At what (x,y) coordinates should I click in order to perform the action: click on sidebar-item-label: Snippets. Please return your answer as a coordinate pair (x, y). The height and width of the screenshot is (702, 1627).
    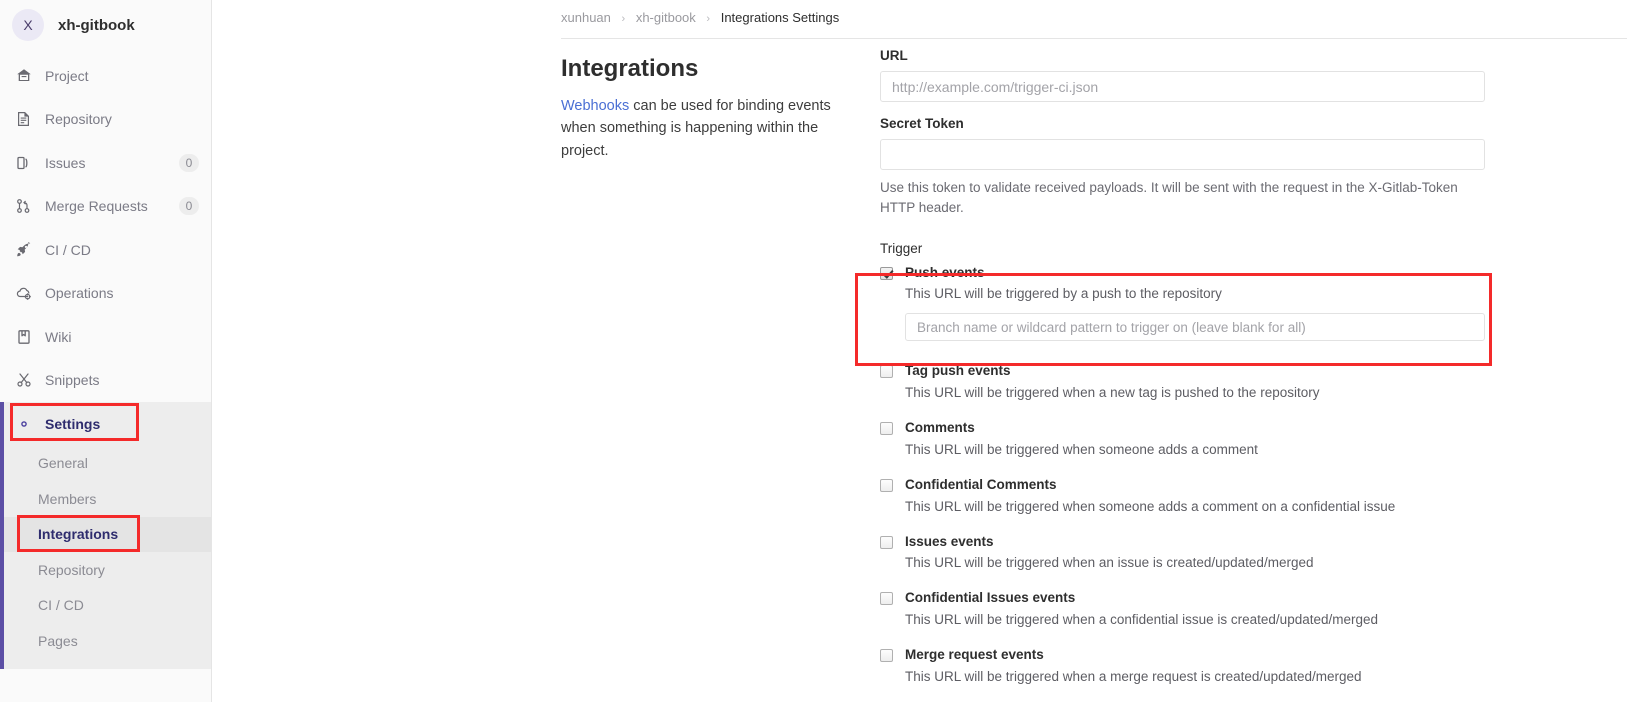
    Looking at the image, I should click on (72, 380).